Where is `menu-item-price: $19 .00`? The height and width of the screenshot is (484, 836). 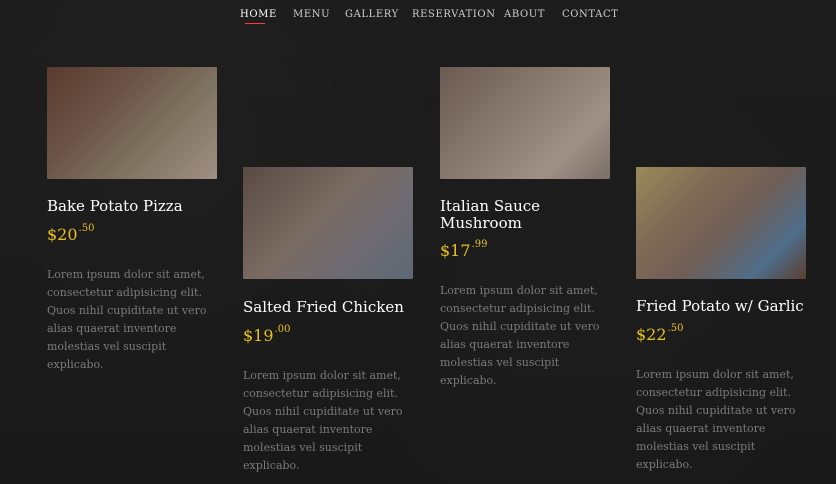
menu-item-price: $19 .00 is located at coordinates (328, 334).